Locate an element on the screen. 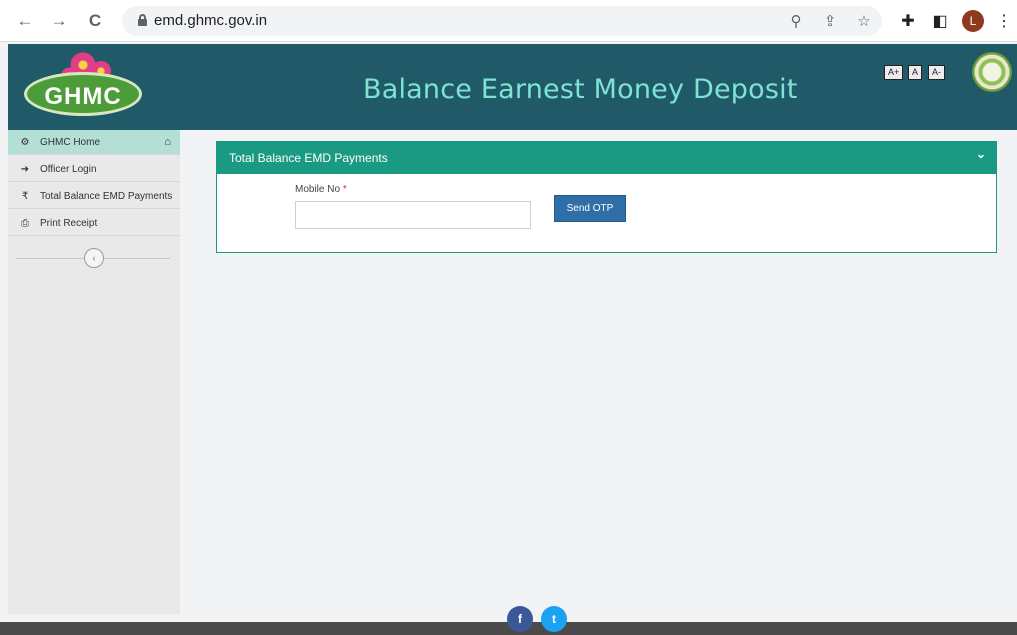 This screenshot has height=635, width=1017. address-bar: emd.ghmc.gov.in ⚲ ⇪ ☆ is located at coordinates (502, 21).